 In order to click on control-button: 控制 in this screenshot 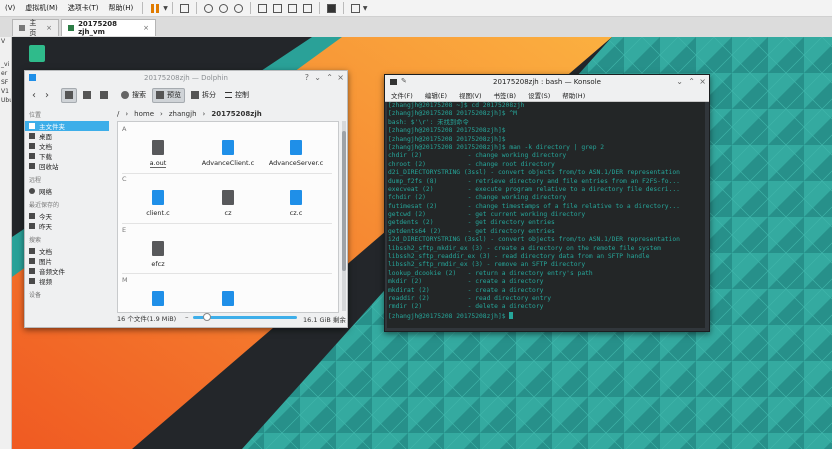, I will do `click(237, 95)`.